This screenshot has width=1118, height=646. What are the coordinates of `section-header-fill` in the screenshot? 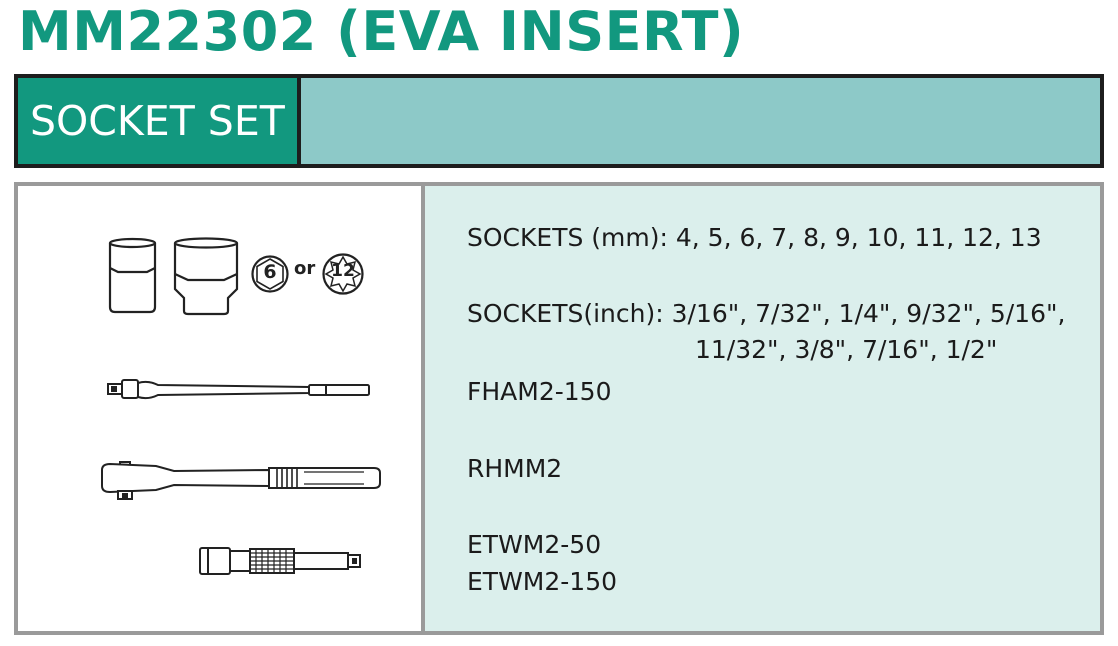 It's located at (700, 121).